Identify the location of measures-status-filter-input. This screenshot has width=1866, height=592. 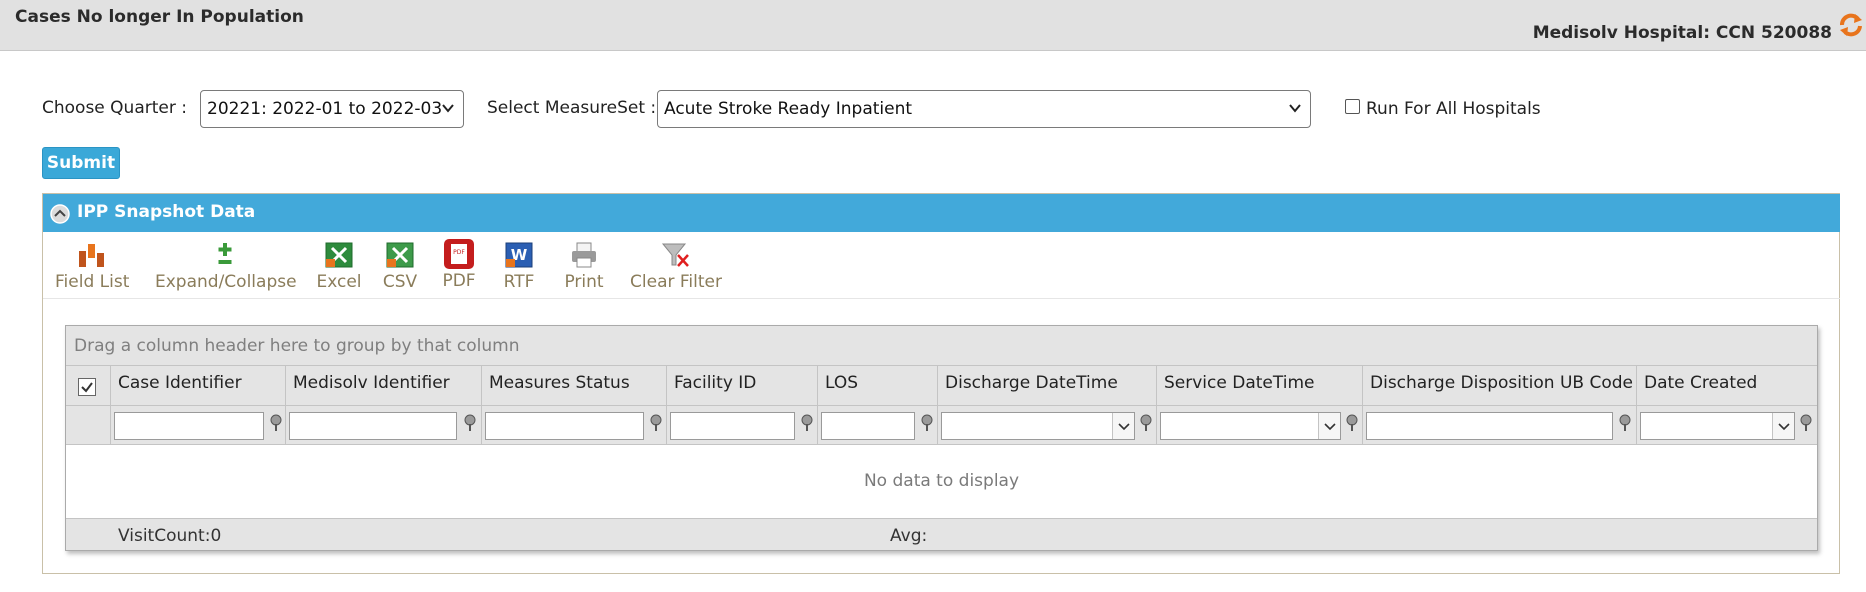
(564, 426).